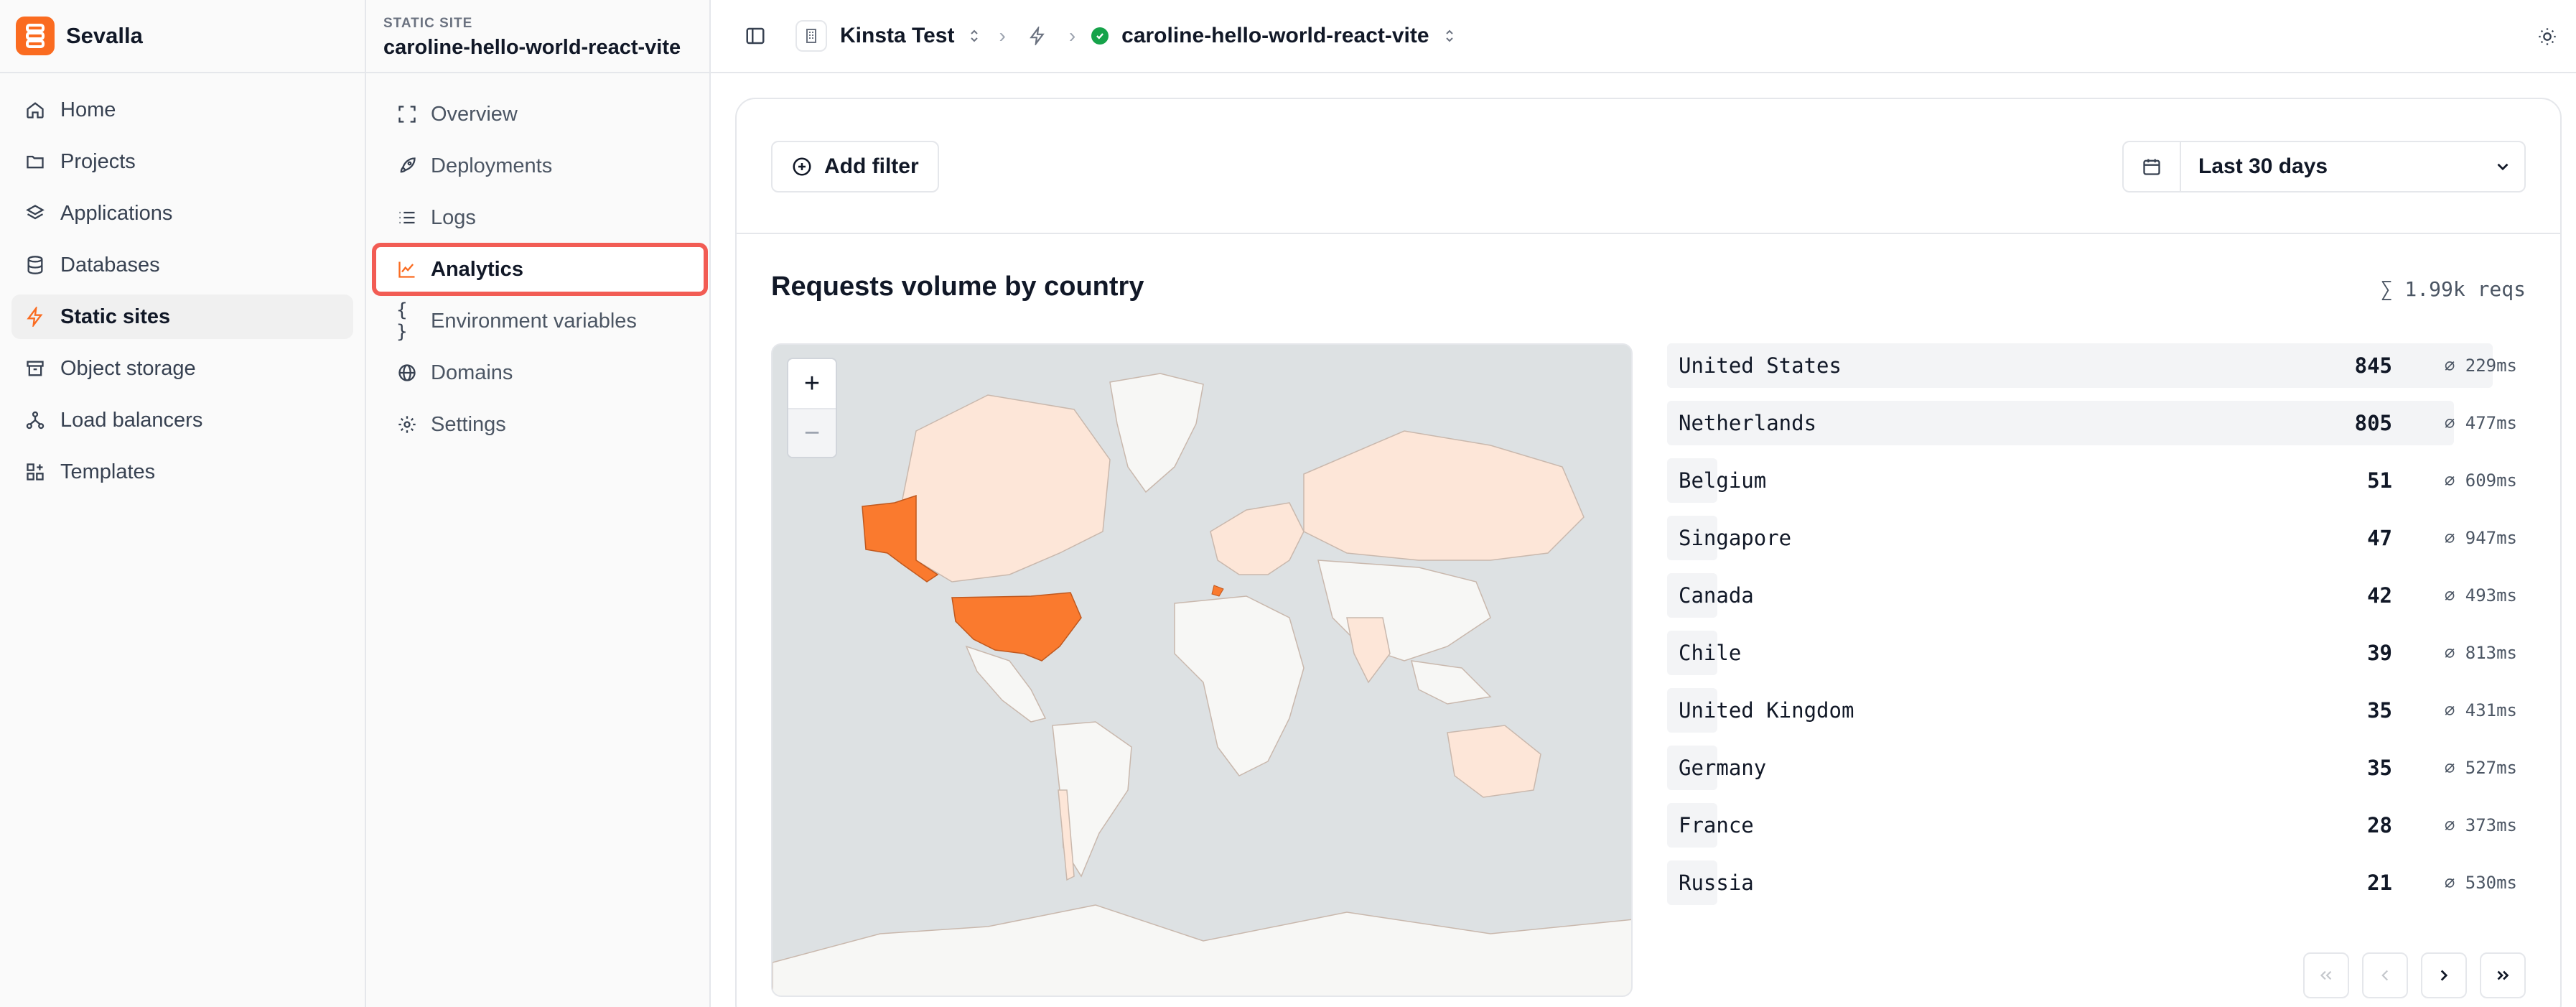 This screenshot has height=1007, width=2576. What do you see at coordinates (540, 217) in the screenshot?
I see `site-nav-logs: Logs` at bounding box center [540, 217].